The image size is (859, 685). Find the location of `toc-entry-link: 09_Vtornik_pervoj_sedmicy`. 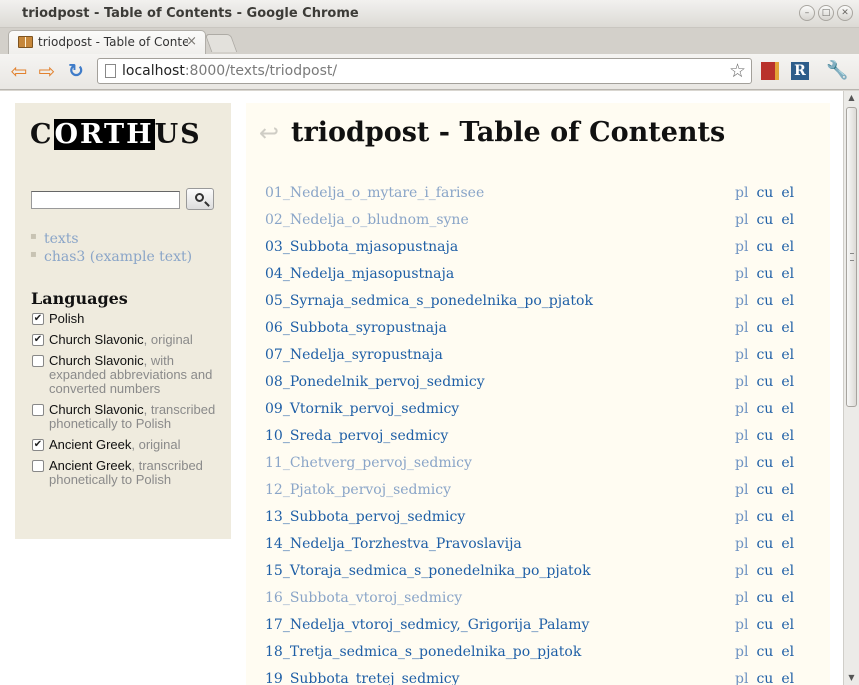

toc-entry-link: 09_Vtornik_pervoj_sedmicy is located at coordinates (362, 409).